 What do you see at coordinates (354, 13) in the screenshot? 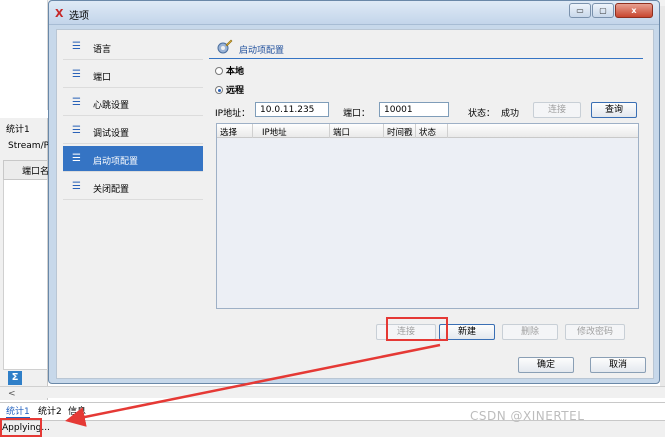
I see `dialog-titlebar: X 选项 ▭ ▢ x` at bounding box center [354, 13].